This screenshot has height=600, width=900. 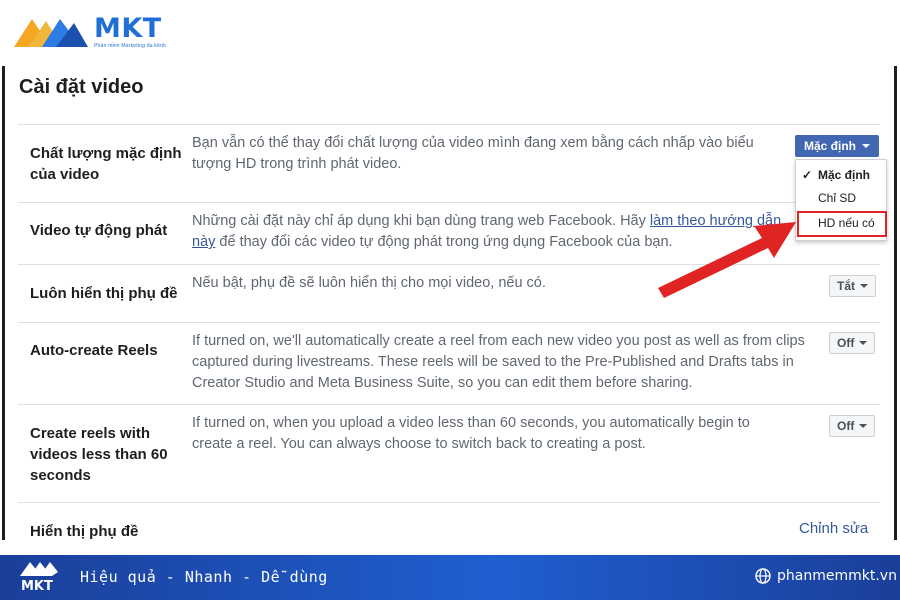 I want to click on short-video-reels-label: Off, so click(x=846, y=426).